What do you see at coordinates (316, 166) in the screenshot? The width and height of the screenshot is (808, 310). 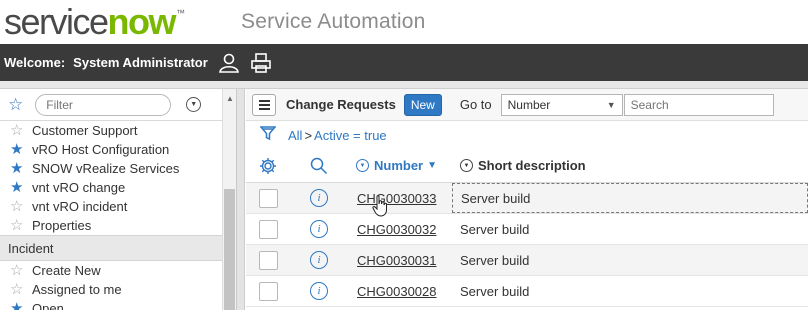 I see `column-search-icon` at bounding box center [316, 166].